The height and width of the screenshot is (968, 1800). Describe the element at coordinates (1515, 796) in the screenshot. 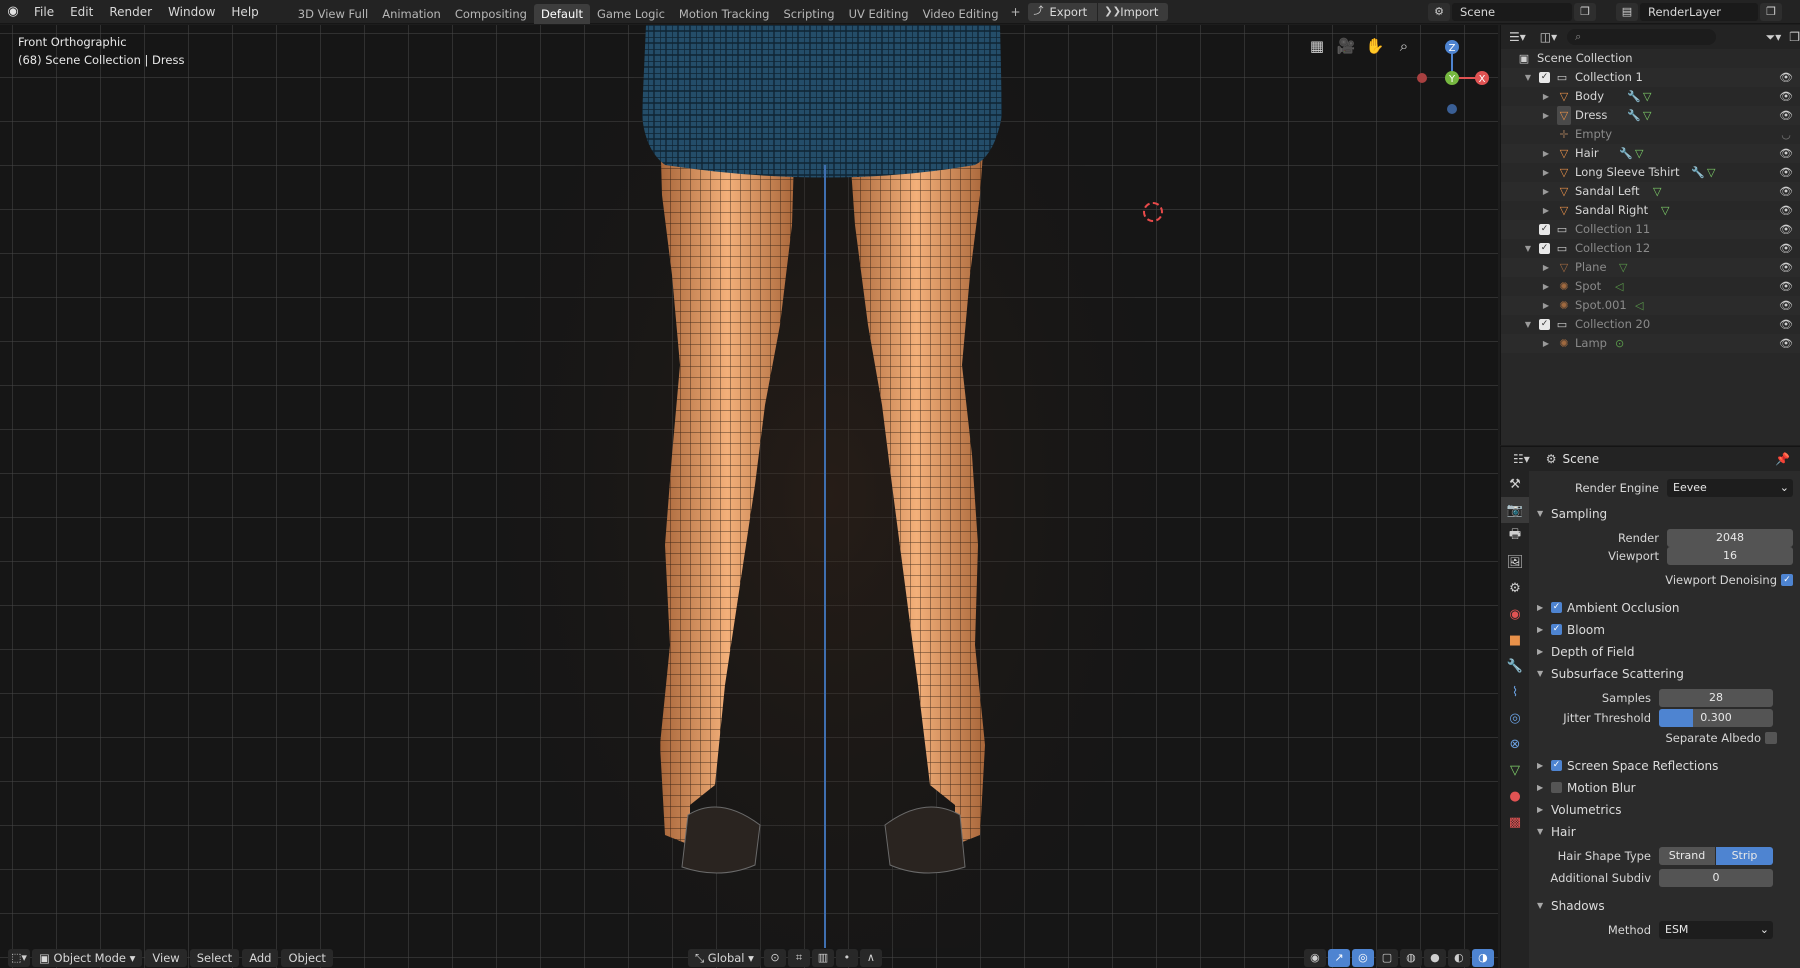

I see `material-tab-icon: ●` at that location.